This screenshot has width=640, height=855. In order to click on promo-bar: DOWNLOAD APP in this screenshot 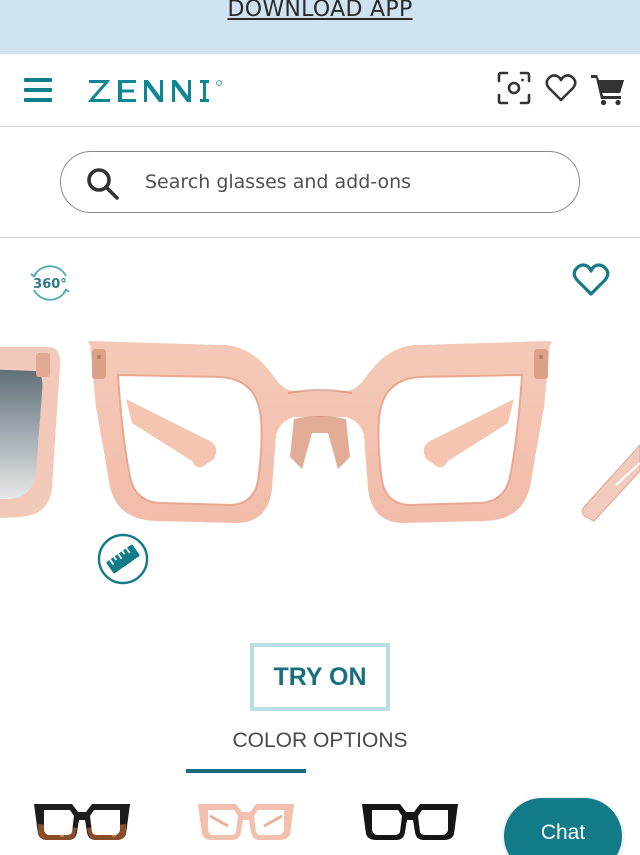, I will do `click(320, 27)`.